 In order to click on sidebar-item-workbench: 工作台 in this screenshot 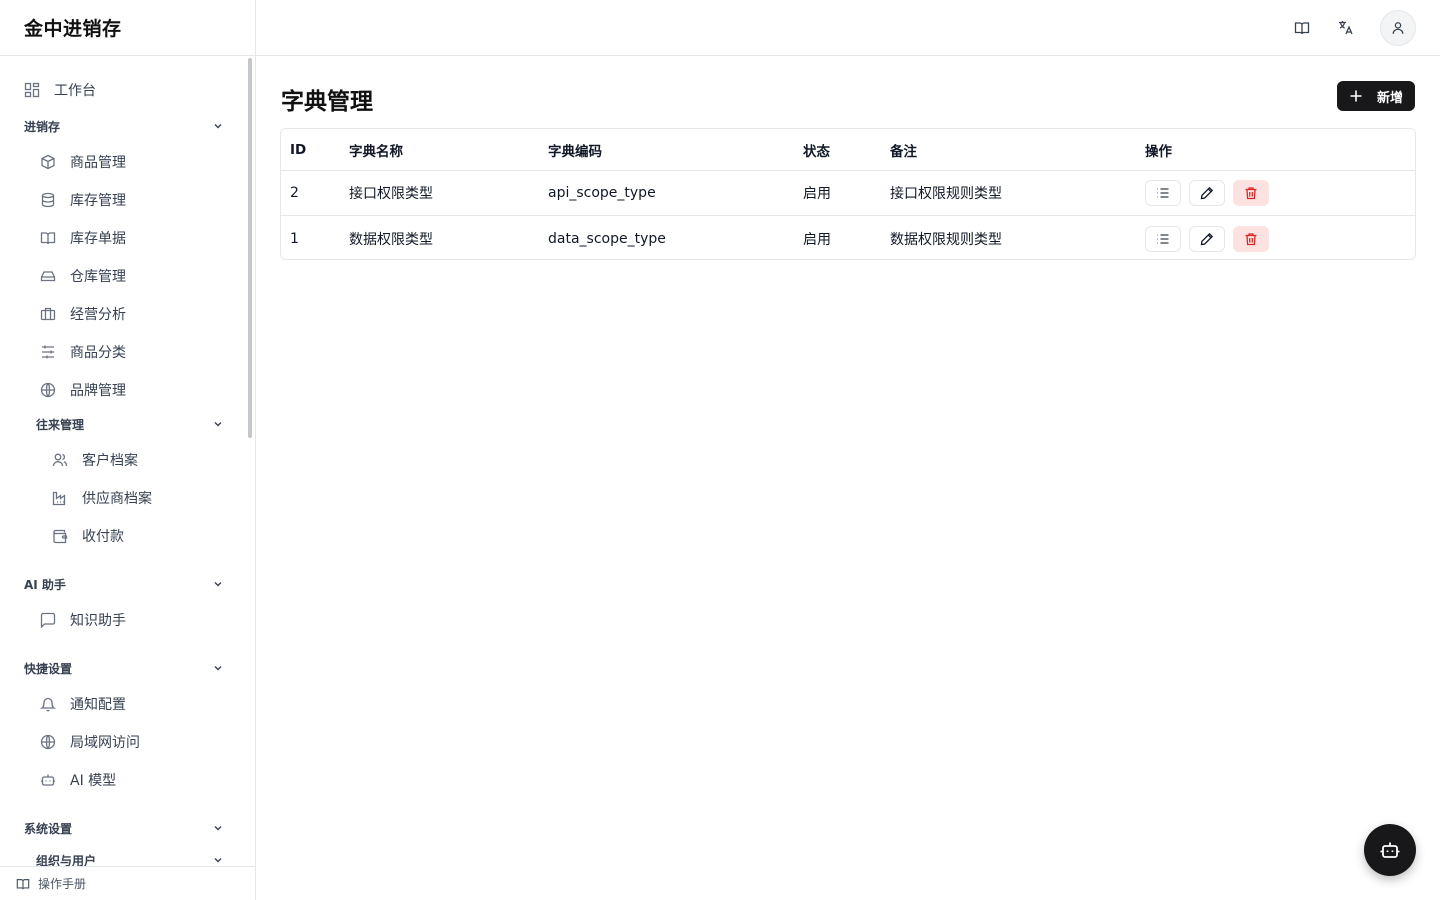, I will do `click(60, 90)`.